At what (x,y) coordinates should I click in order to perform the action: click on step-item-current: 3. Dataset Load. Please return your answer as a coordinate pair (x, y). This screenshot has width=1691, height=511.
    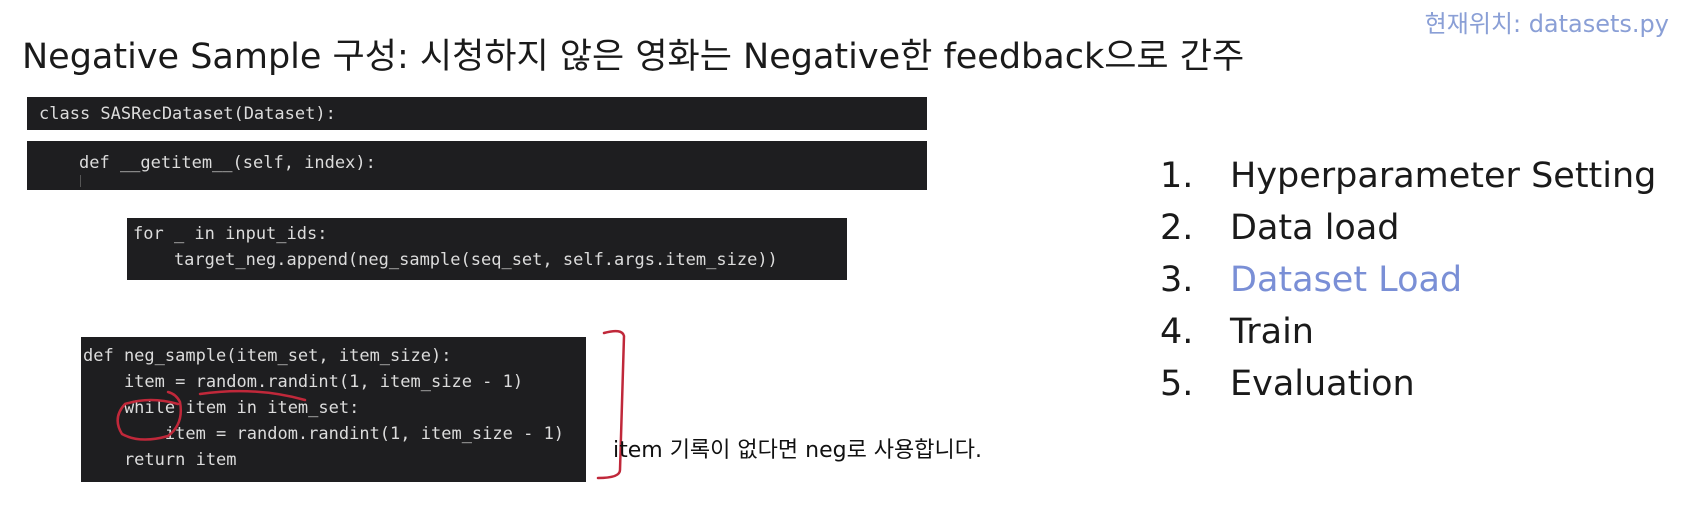
    Looking at the image, I should click on (1408, 280).